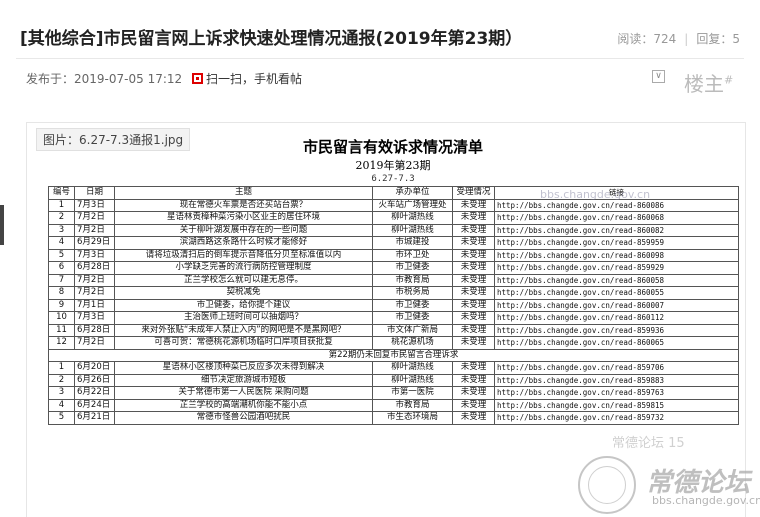 The height and width of the screenshot is (517, 760). Describe the element at coordinates (243, 243) in the screenshot. I see `row-topic: 滨湖西路这条路什么时候才能修好` at that location.